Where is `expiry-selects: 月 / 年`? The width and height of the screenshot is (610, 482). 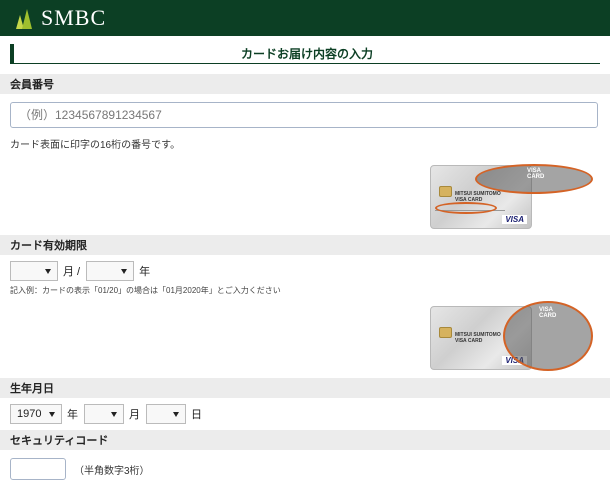
expiry-selects: 月 / 年 is located at coordinates (310, 271).